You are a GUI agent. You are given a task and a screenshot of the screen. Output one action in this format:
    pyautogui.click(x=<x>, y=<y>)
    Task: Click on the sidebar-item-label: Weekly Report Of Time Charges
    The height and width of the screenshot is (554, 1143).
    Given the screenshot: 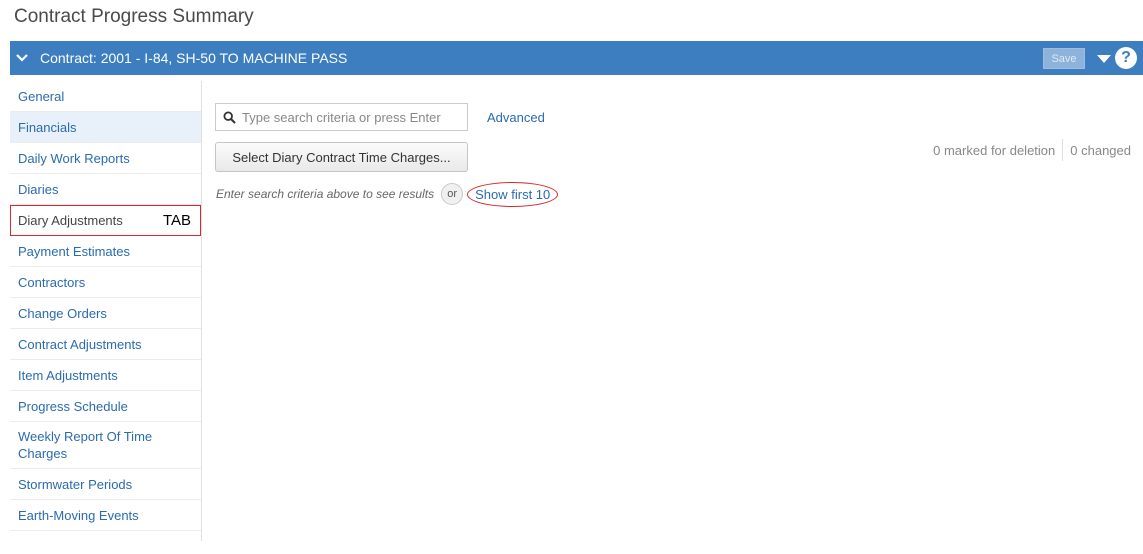 What is the action you would take?
    pyautogui.click(x=85, y=445)
    